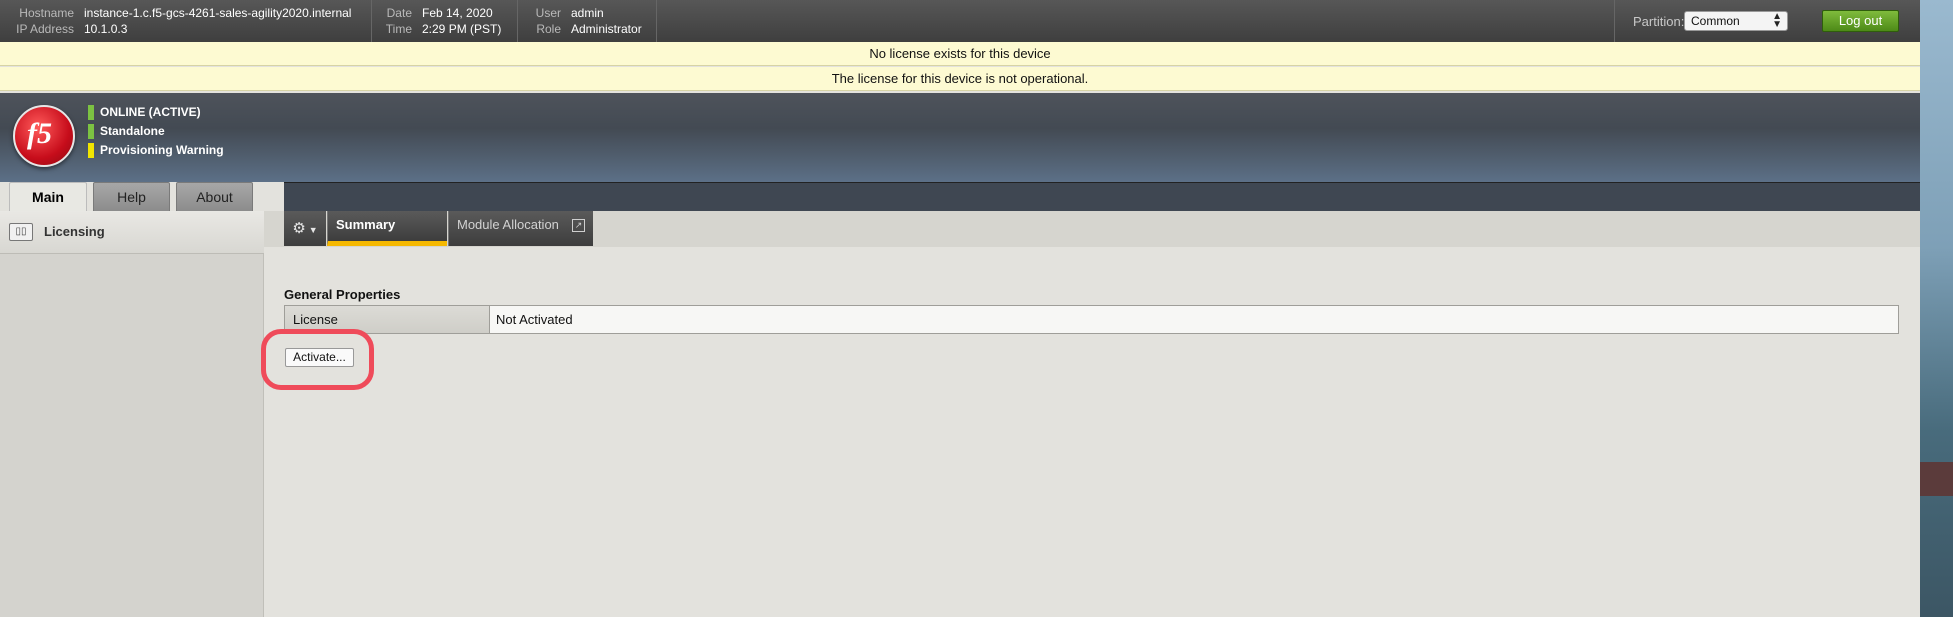 The width and height of the screenshot is (1953, 617). Describe the element at coordinates (150, 112) in the screenshot. I see `status-label: ONLINE (ACTIVE)` at that location.